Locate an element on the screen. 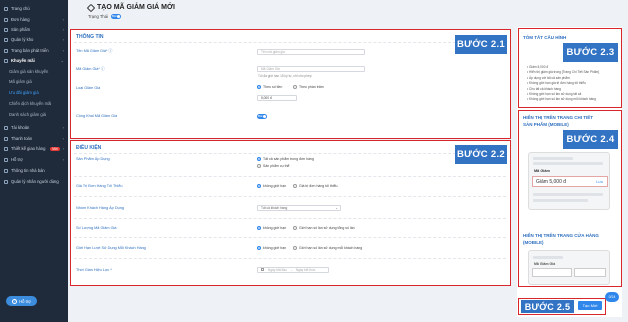  page-title: TẠO MÃ GIẢM GIÁ MỚI is located at coordinates (130, 7).